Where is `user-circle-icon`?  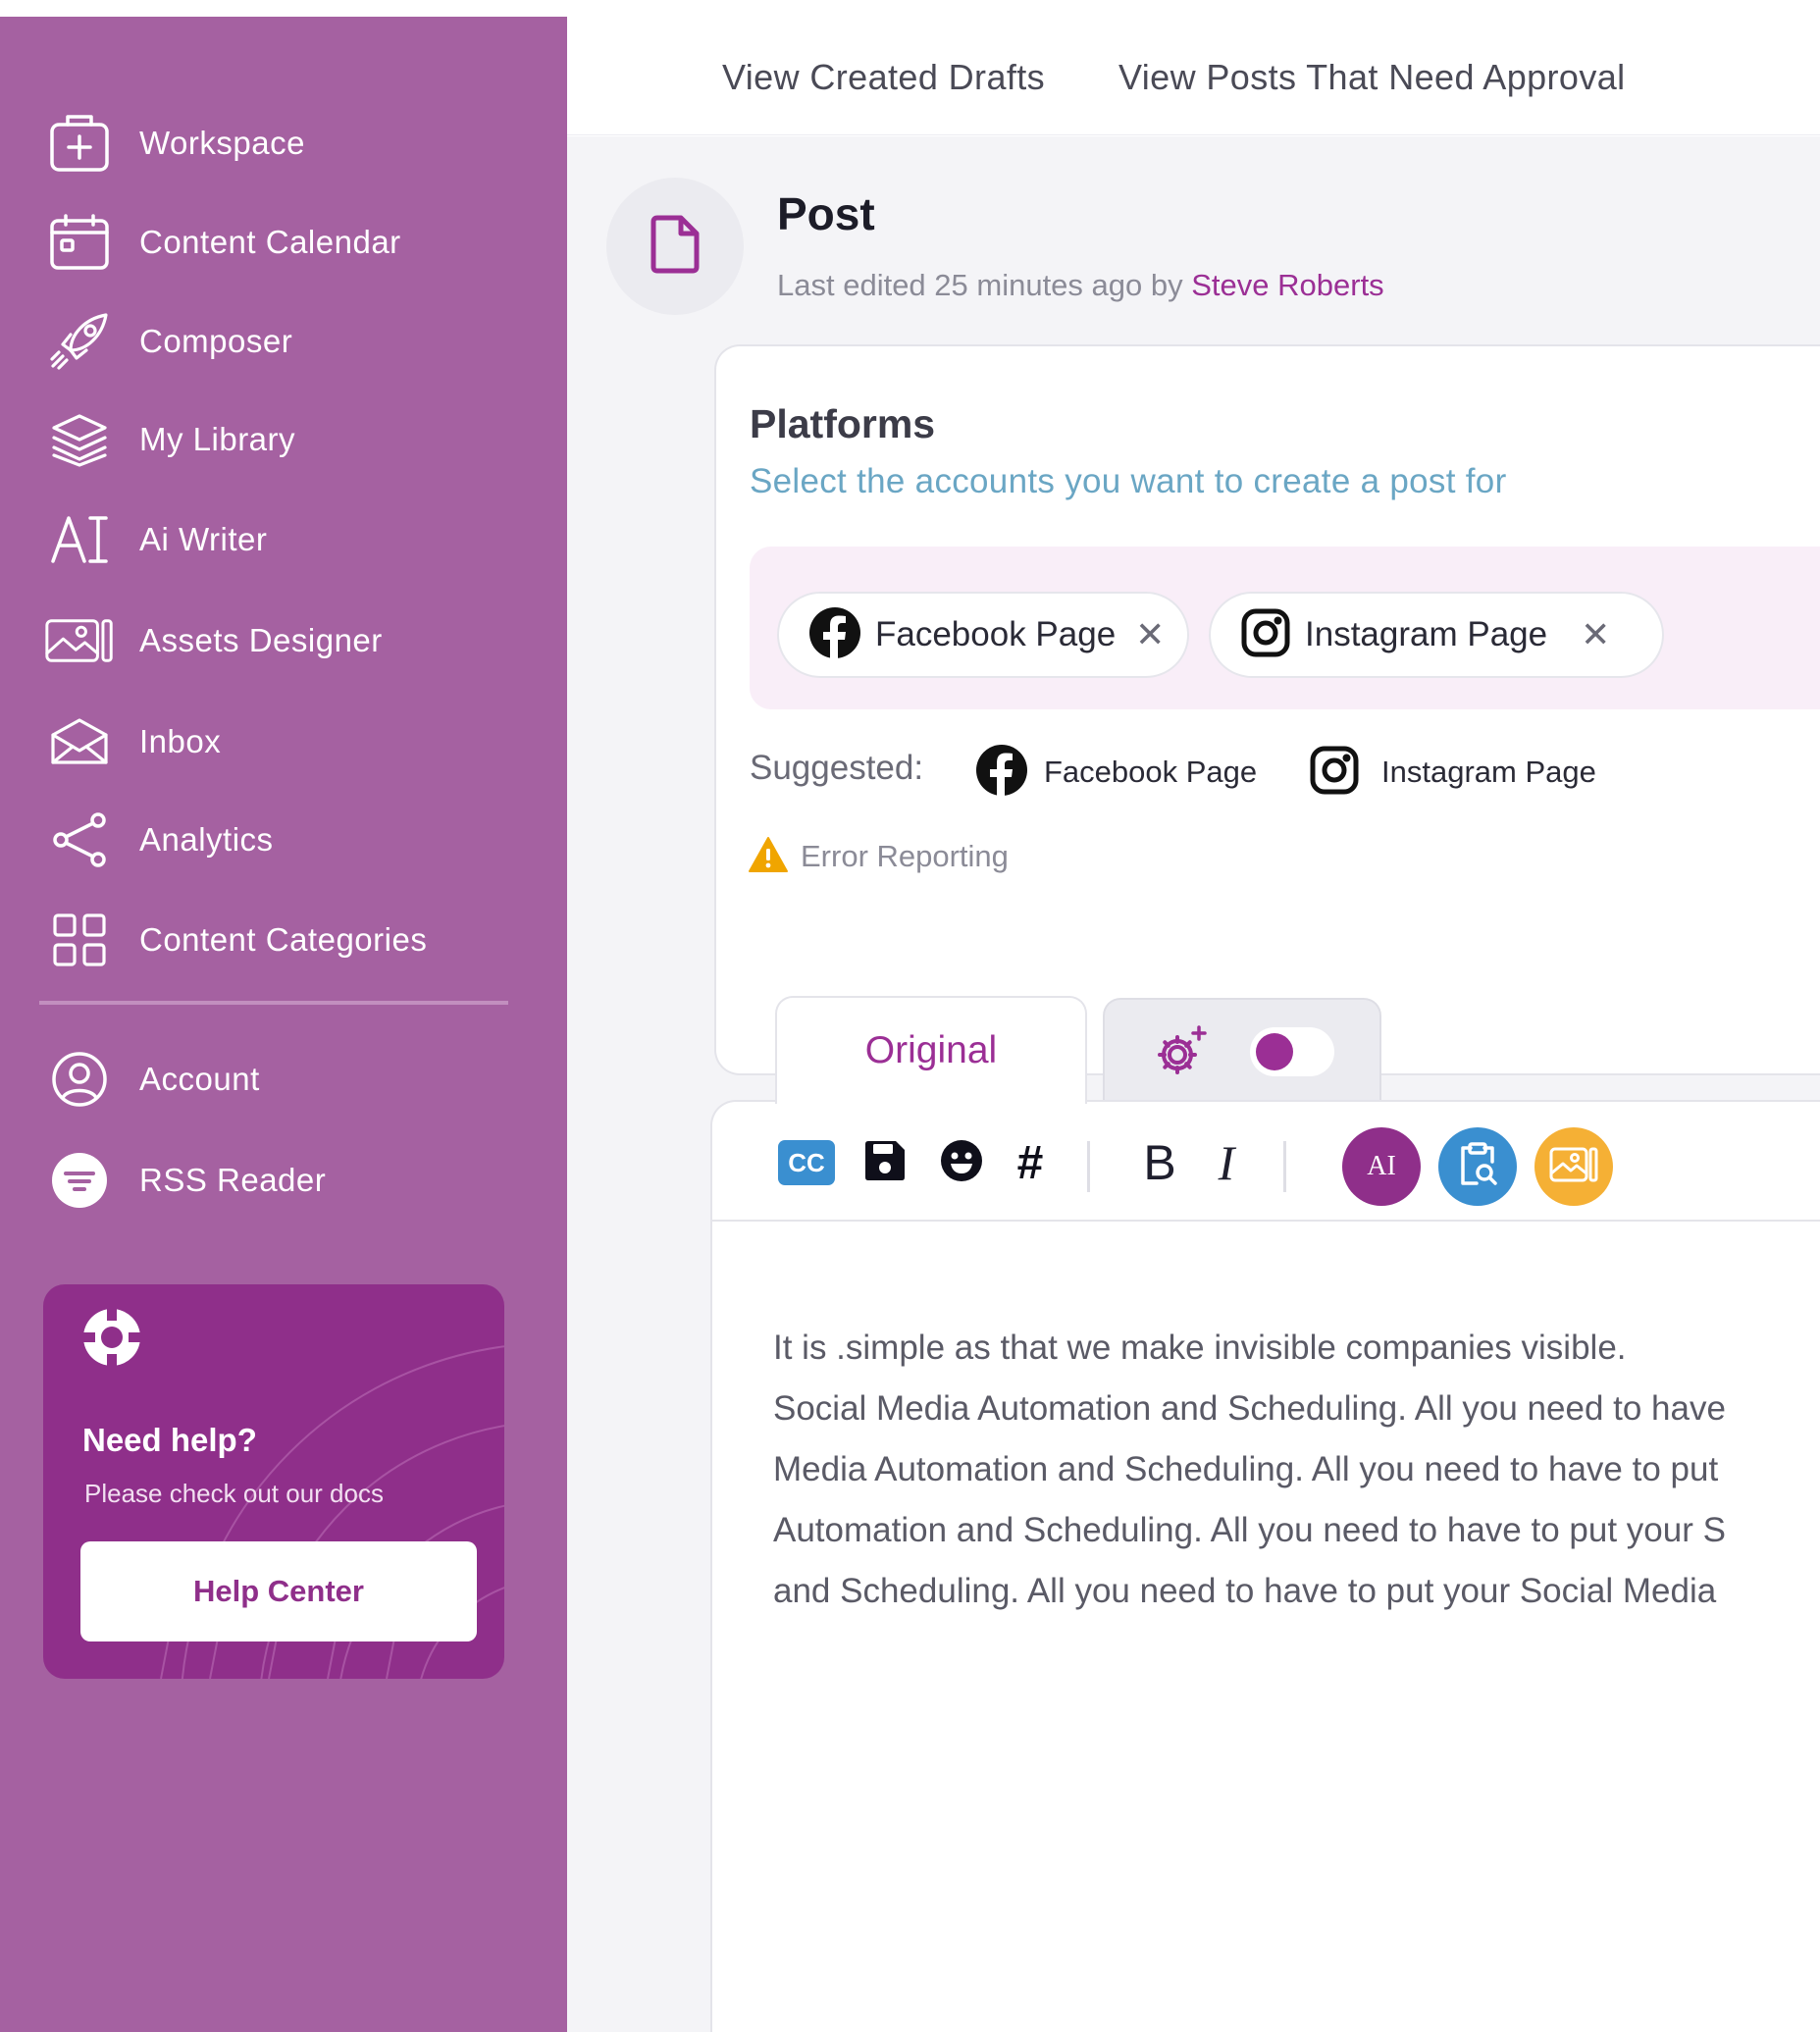 user-circle-icon is located at coordinates (79, 1079).